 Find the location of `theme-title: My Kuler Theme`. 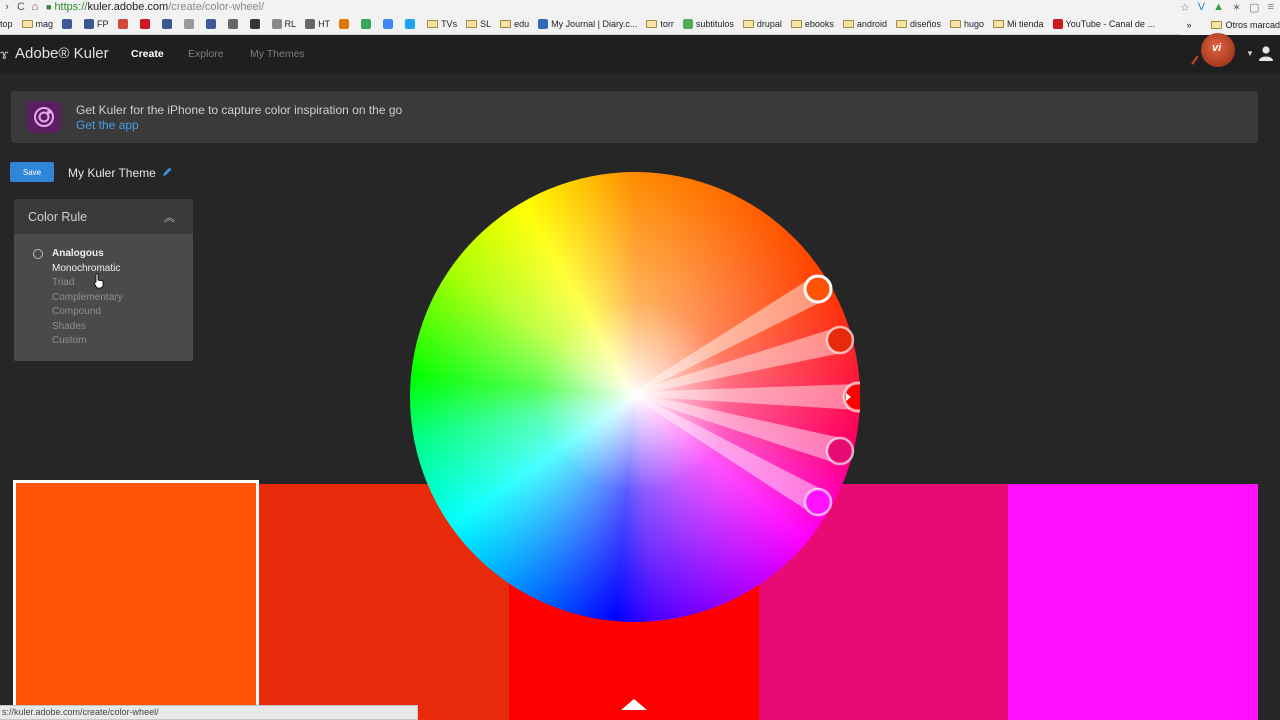

theme-title: My Kuler Theme is located at coordinates (112, 173).